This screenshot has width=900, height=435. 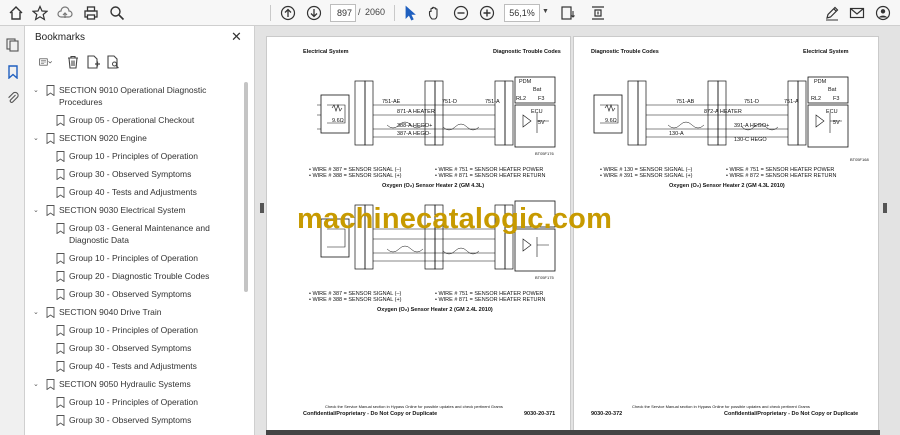 I want to click on find-bookmark-icon, so click(x=113, y=62).